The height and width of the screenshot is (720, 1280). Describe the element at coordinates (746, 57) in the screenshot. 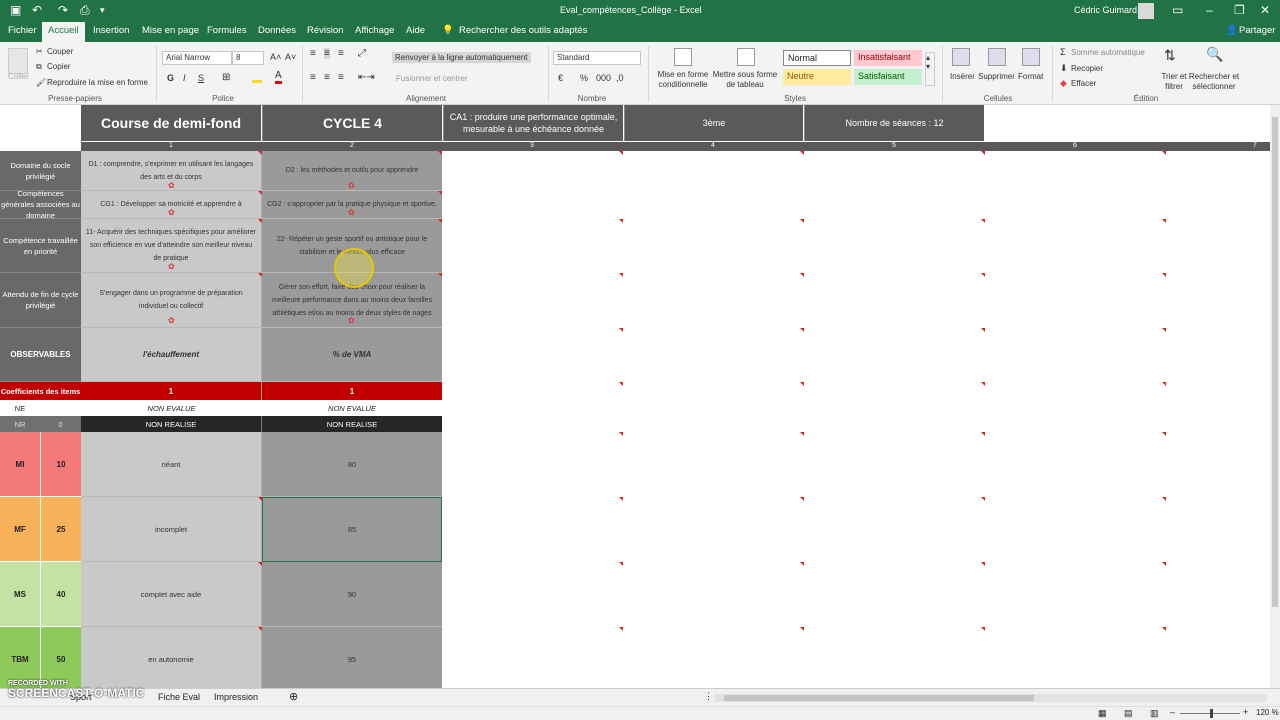

I see `format-table-icon` at that location.